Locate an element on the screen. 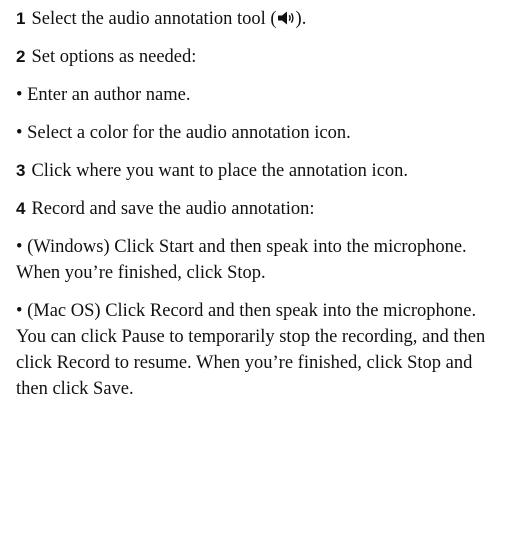 The height and width of the screenshot is (548, 511). step-number: 2 is located at coordinates (21, 56).